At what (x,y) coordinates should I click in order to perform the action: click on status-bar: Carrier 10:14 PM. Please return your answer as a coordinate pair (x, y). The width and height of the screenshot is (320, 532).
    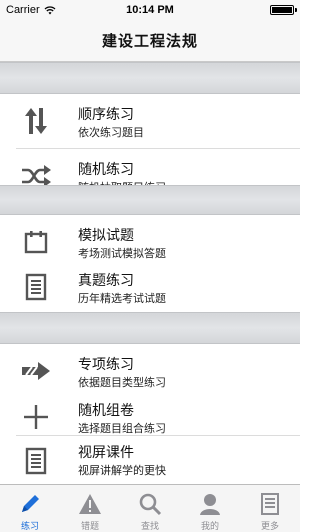
    Looking at the image, I should click on (150, 10).